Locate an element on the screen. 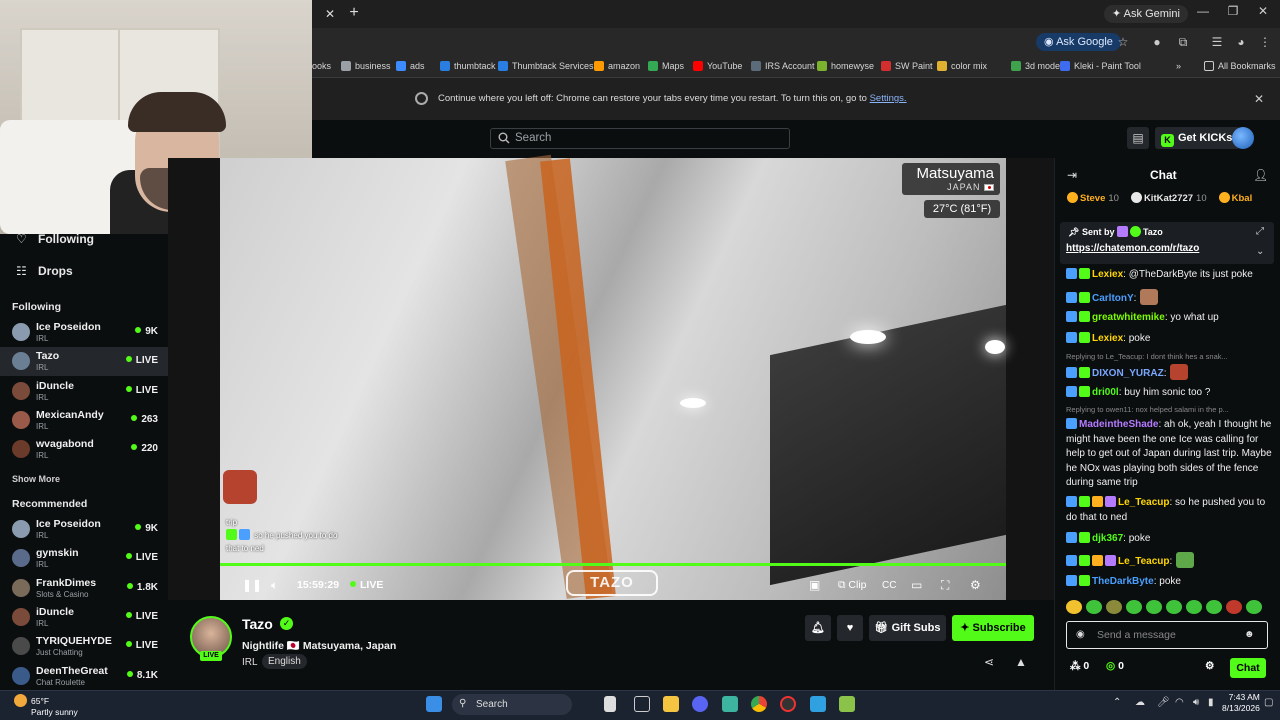 The height and width of the screenshot is (720, 1280). notification-bell-icon: 🔔︎ is located at coordinates (818, 628).